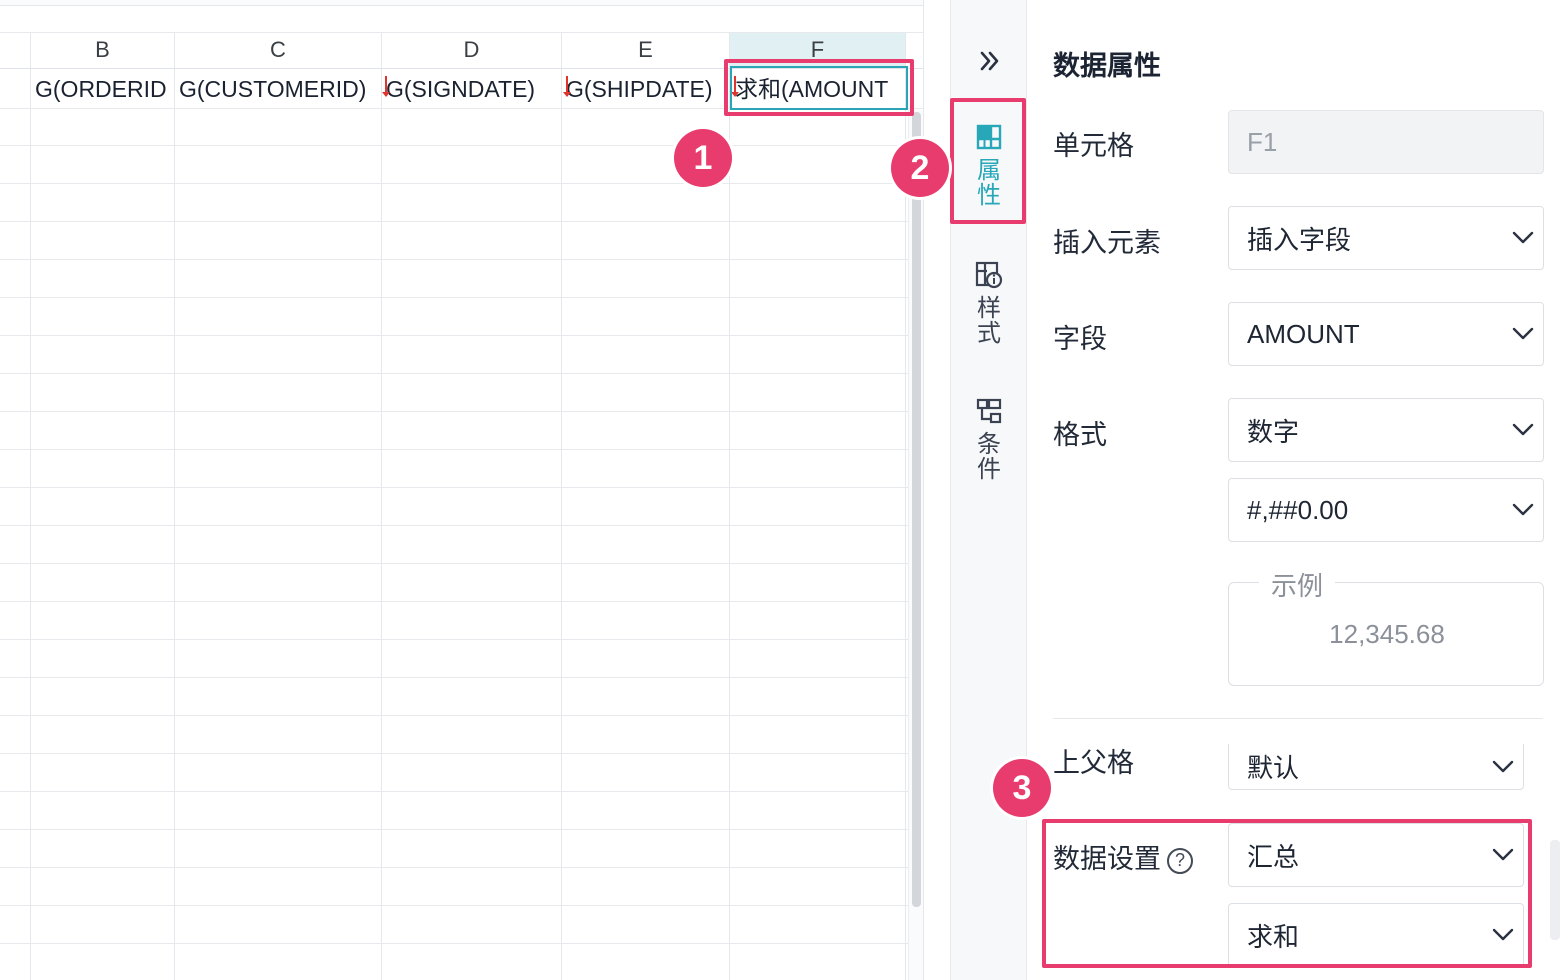  I want to click on step-badge-3: 3, so click(1022, 788).